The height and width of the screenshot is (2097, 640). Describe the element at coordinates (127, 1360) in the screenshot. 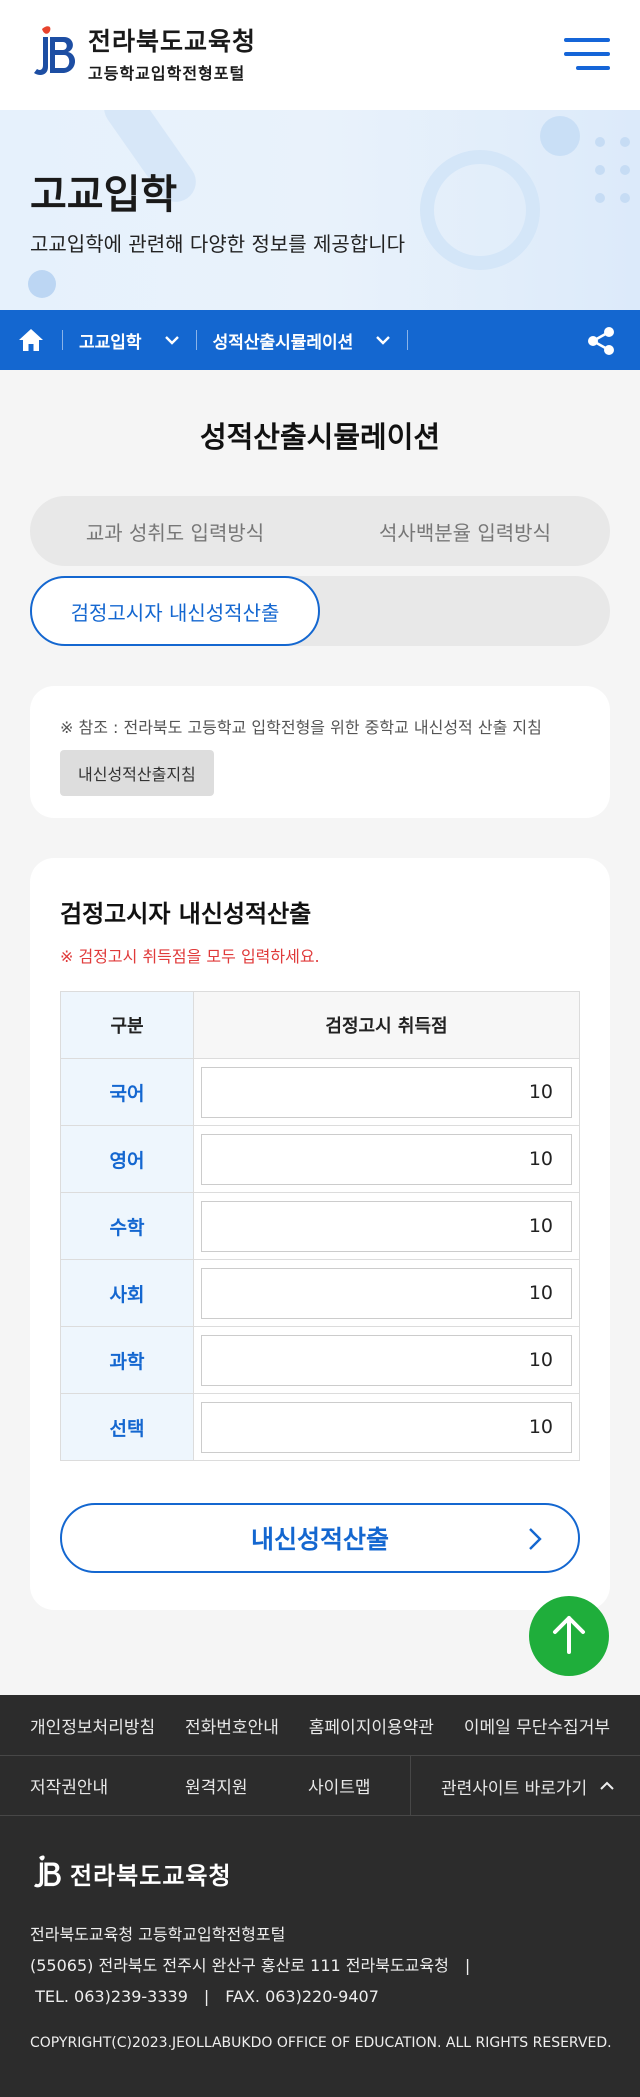

I see `subject-label: 과학` at that location.